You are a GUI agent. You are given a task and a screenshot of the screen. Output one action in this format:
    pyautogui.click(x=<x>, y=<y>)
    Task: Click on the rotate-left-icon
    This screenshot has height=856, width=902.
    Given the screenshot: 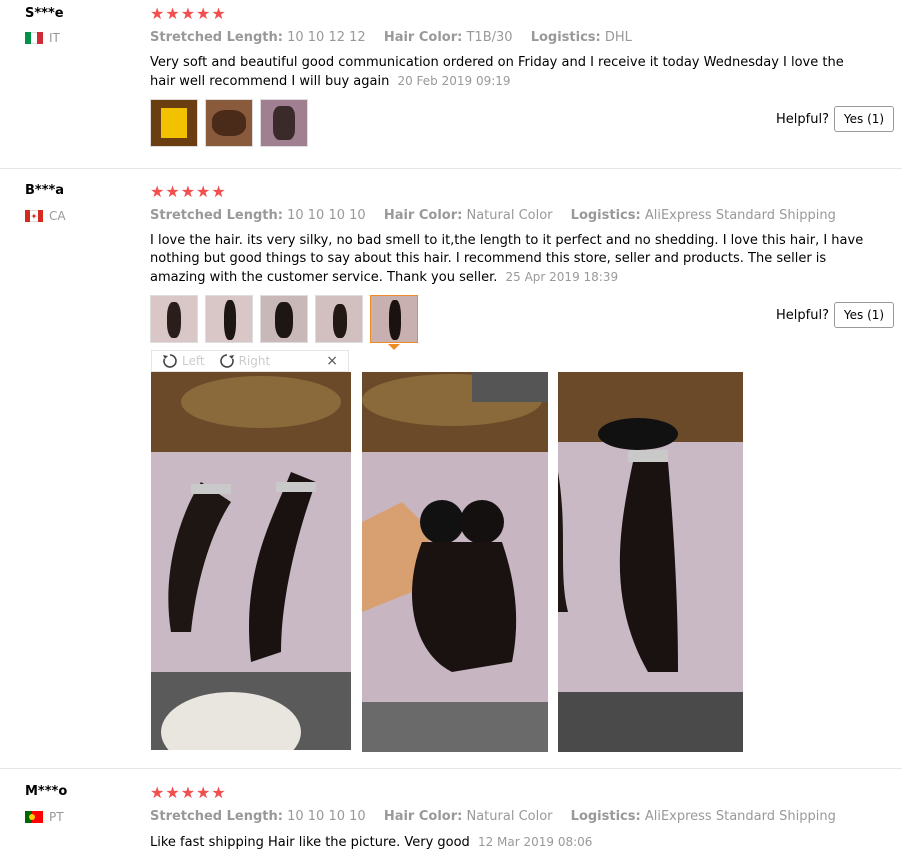 What is the action you would take?
    pyautogui.click(x=170, y=361)
    